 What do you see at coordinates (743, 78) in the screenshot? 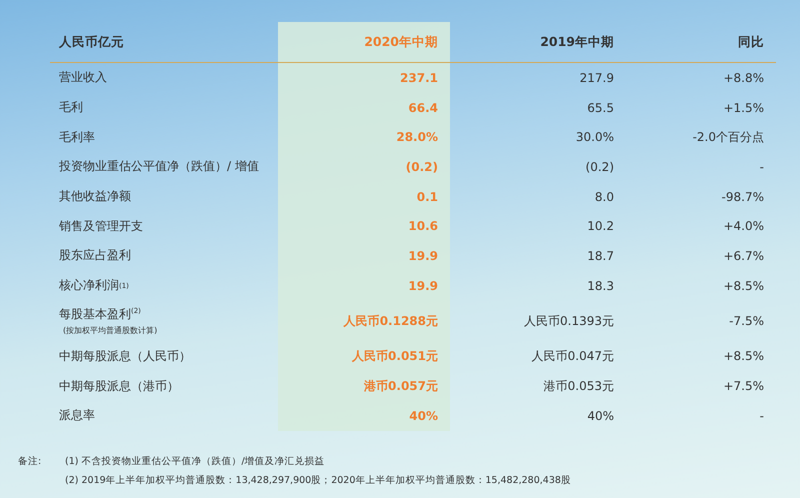
I see `table-cell-text: +8.8%` at bounding box center [743, 78].